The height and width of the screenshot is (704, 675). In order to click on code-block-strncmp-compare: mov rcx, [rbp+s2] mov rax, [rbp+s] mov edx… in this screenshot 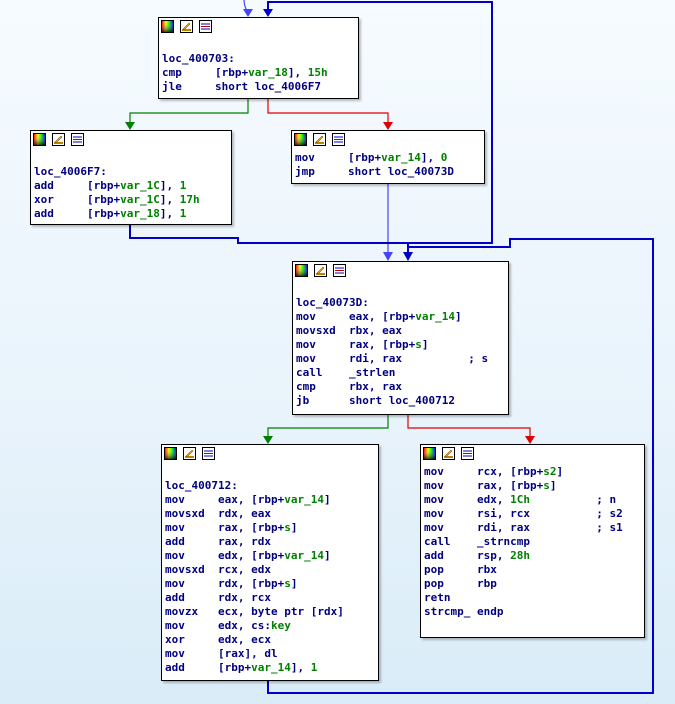, I will do `click(532, 541)`.